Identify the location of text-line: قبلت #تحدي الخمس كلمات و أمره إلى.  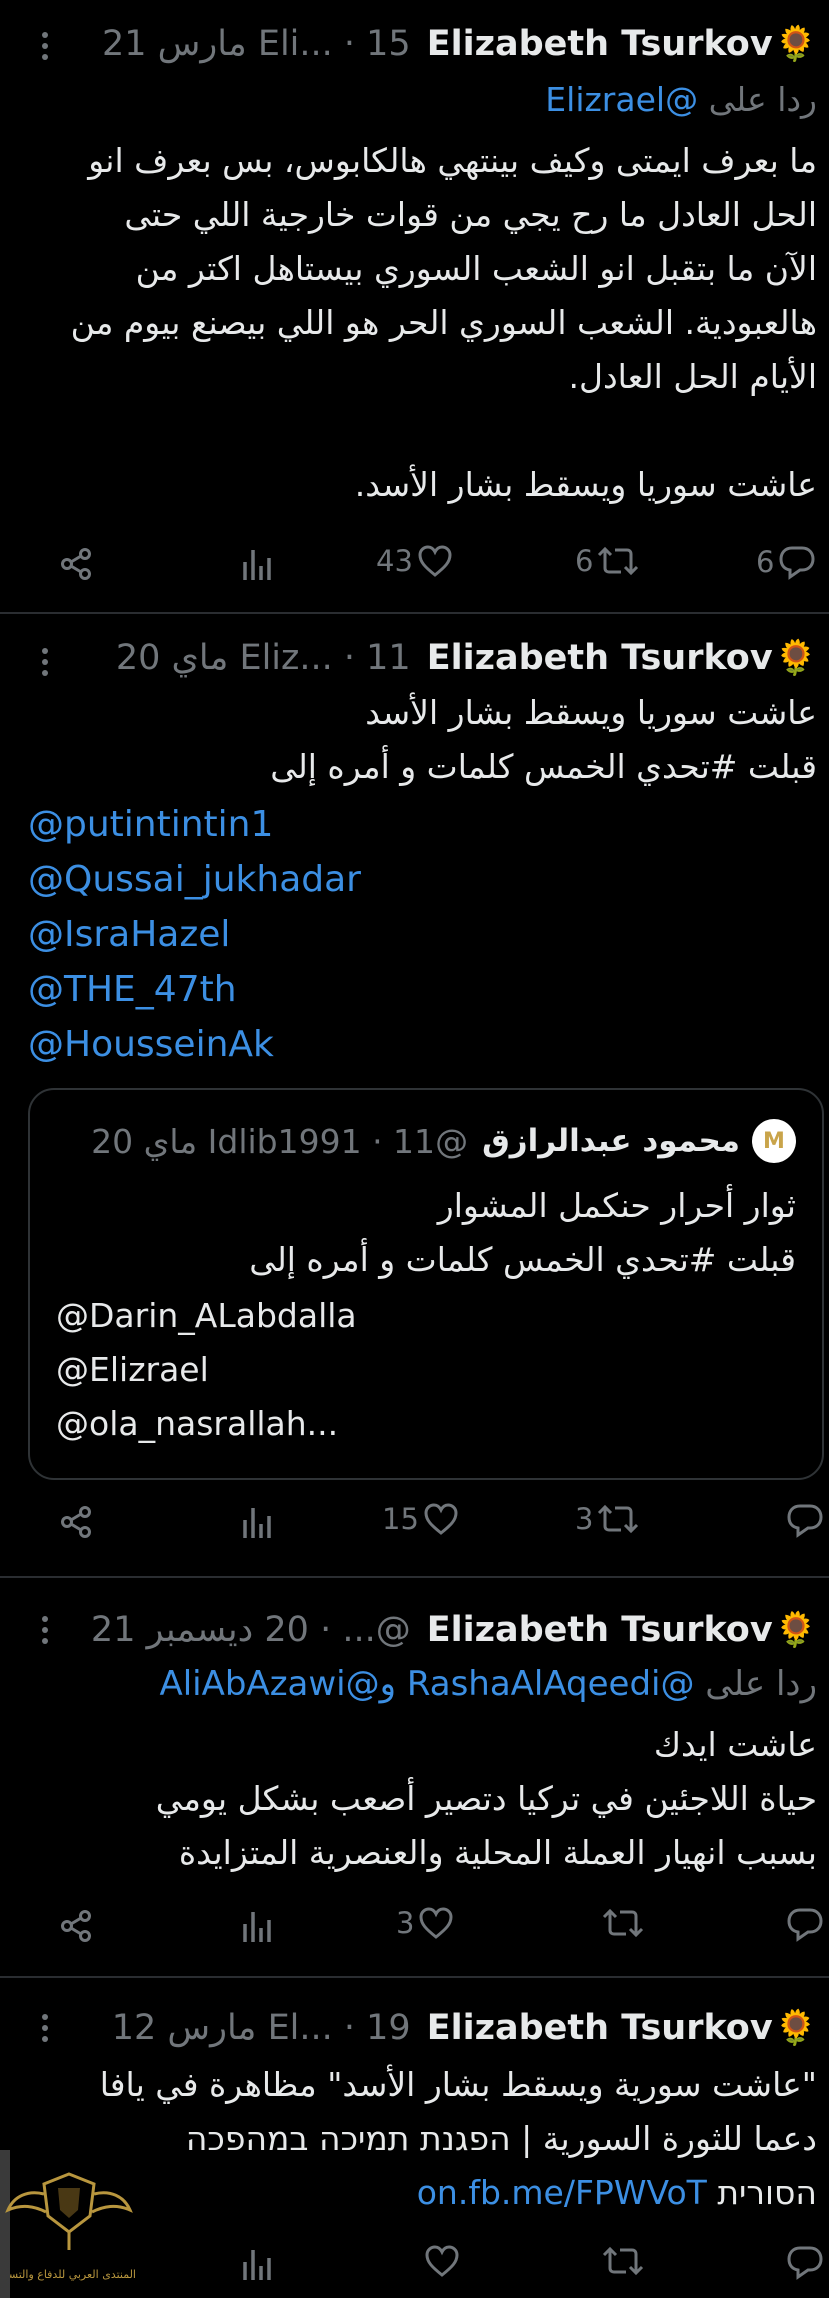
(543, 766).